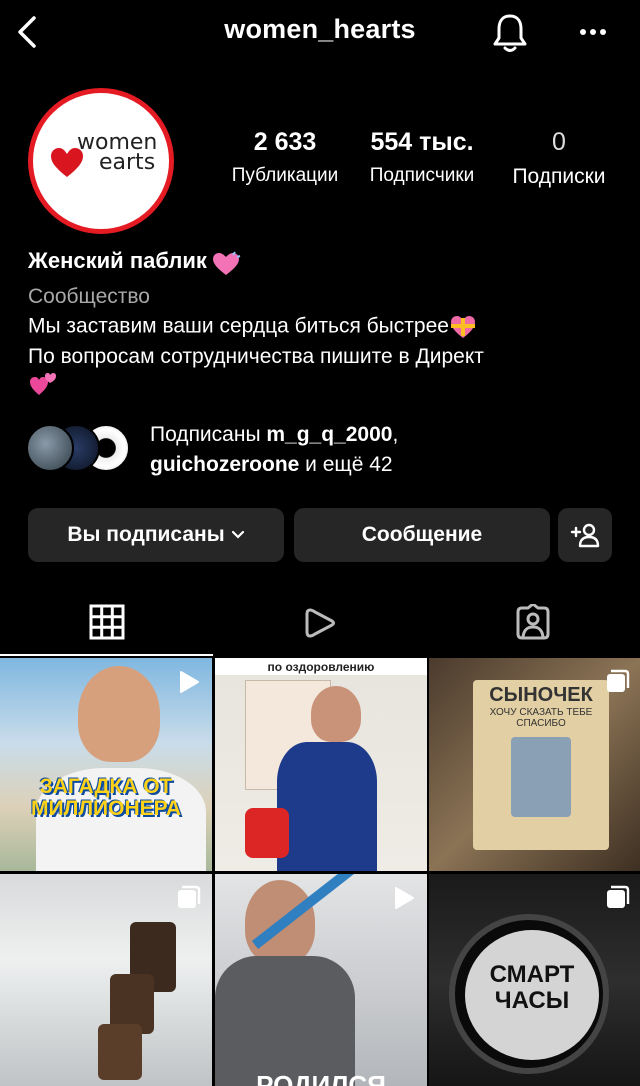 Image resolution: width=640 pixels, height=1086 pixels. I want to click on tagged-person-icon, so click(532, 622).